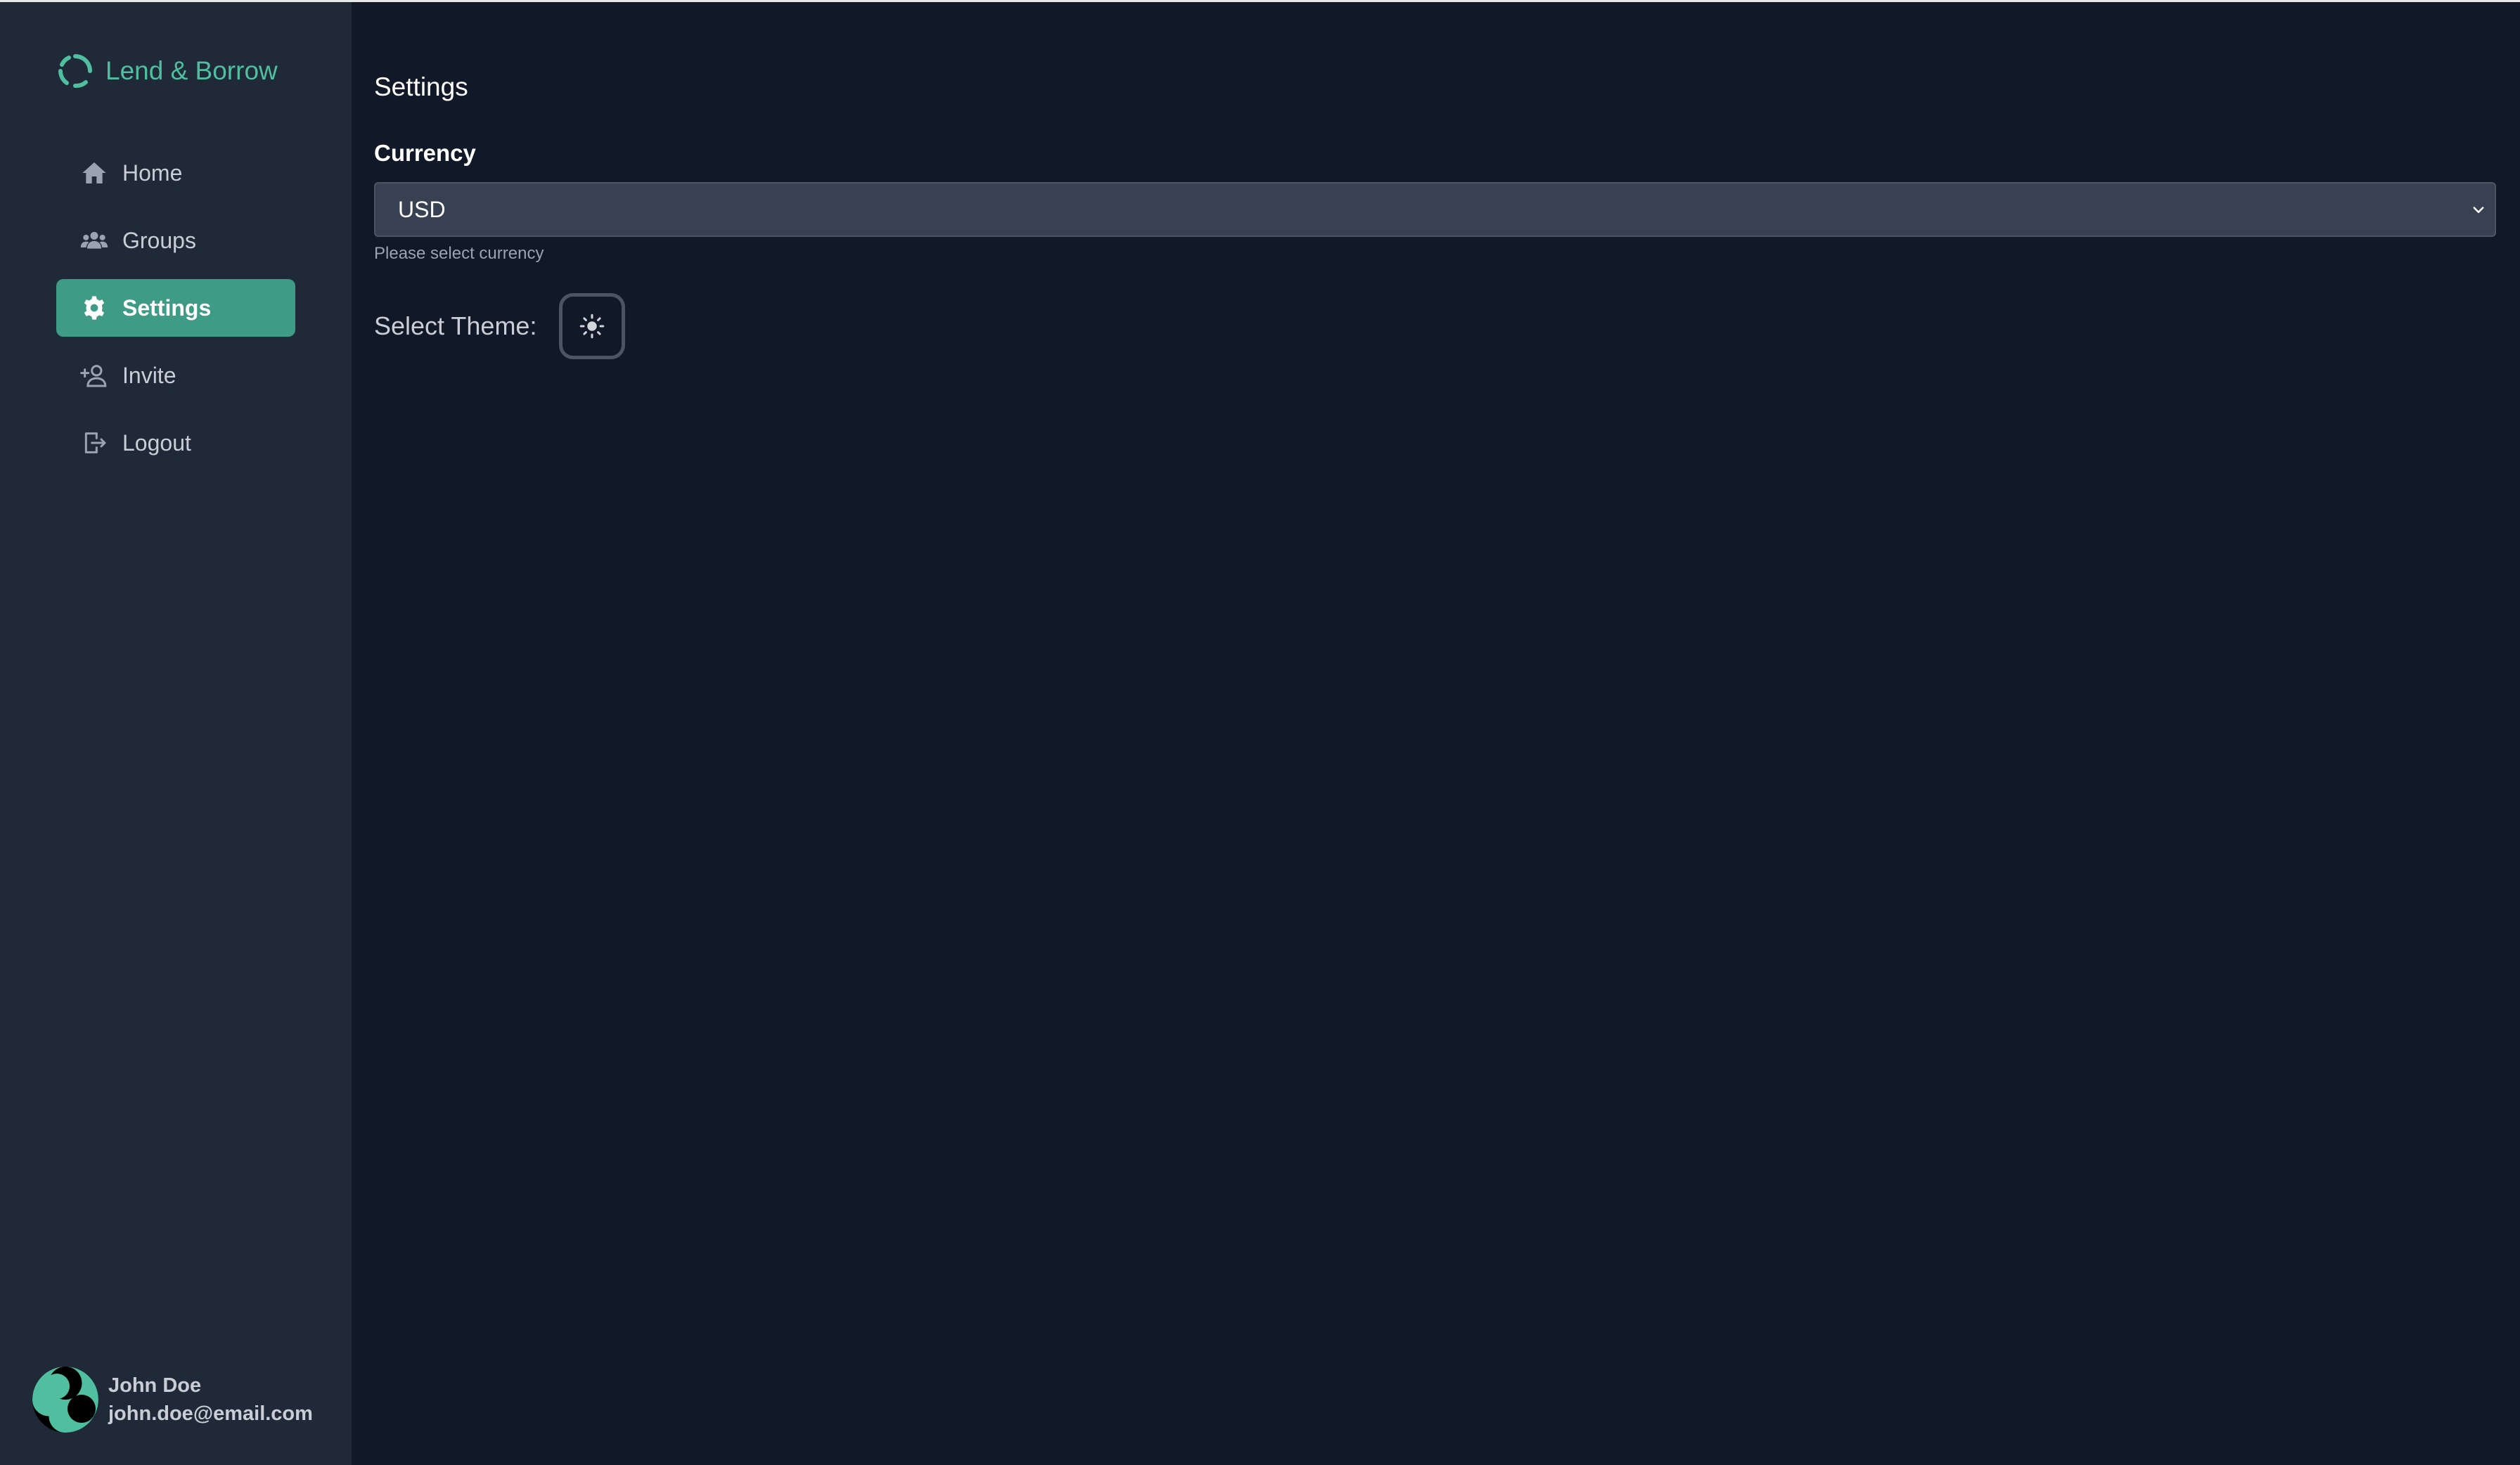  Describe the element at coordinates (156, 443) in the screenshot. I see `sidebar-item-label: Logout` at that location.